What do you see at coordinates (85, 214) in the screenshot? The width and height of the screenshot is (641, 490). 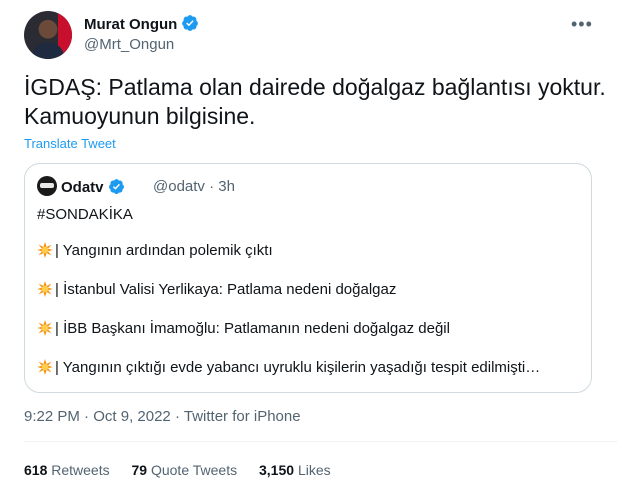 I see `quote-hashtag: #SONDAKİKA` at bounding box center [85, 214].